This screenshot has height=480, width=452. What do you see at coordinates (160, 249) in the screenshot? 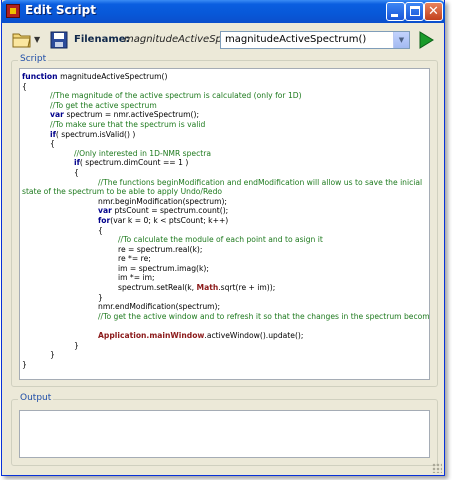
I see `code-line: re = spectrum.real(k);` at bounding box center [160, 249].